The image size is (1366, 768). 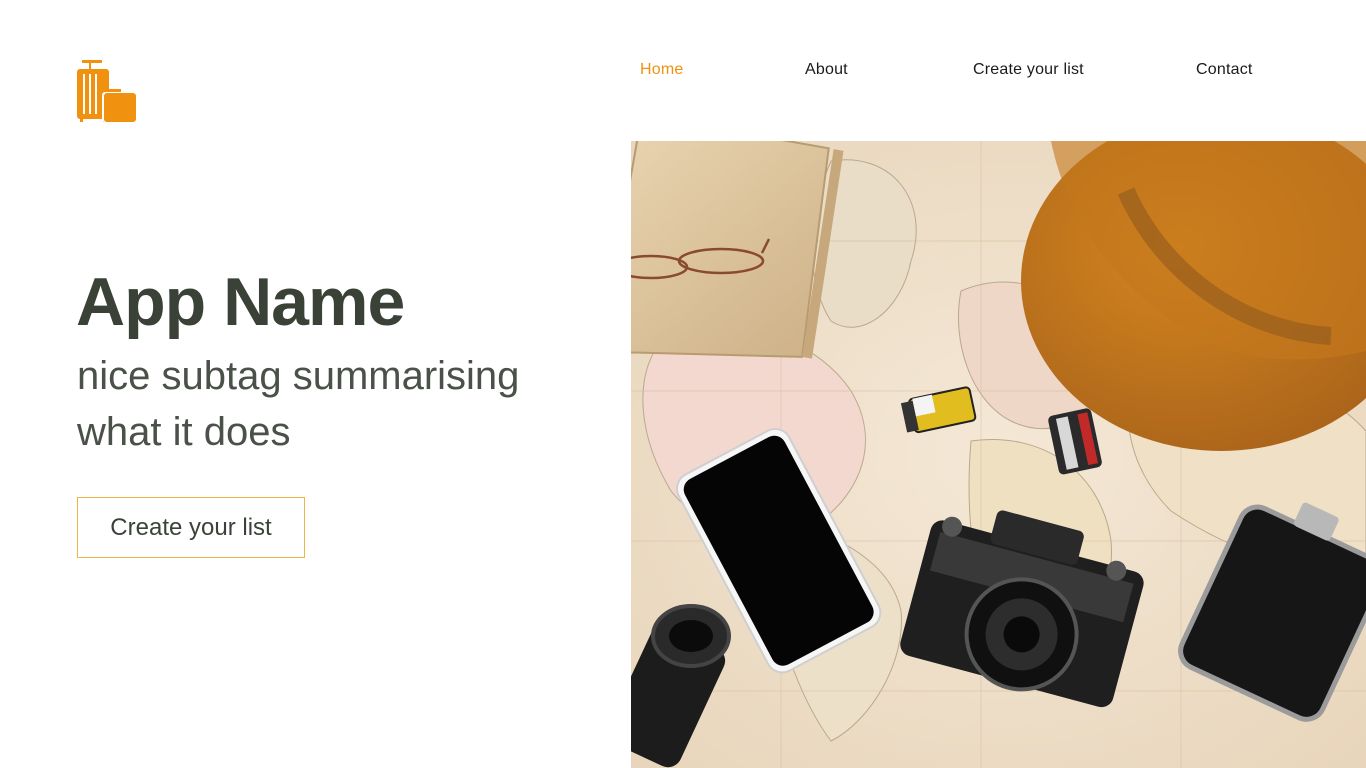 What do you see at coordinates (826, 70) in the screenshot?
I see `nav-about-link: About` at bounding box center [826, 70].